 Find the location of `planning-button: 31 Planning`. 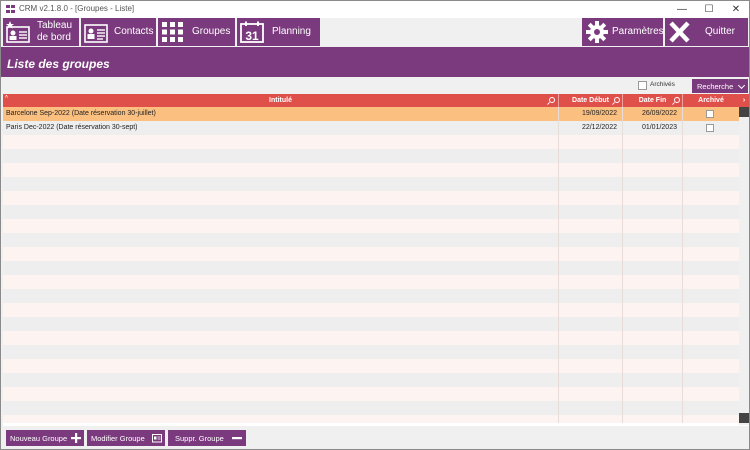

planning-button: 31 Planning is located at coordinates (278, 32).